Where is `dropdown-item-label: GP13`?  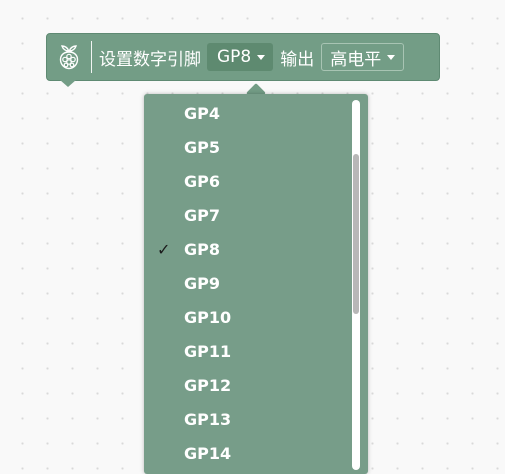
dropdown-item-label: GP13 is located at coordinates (208, 419).